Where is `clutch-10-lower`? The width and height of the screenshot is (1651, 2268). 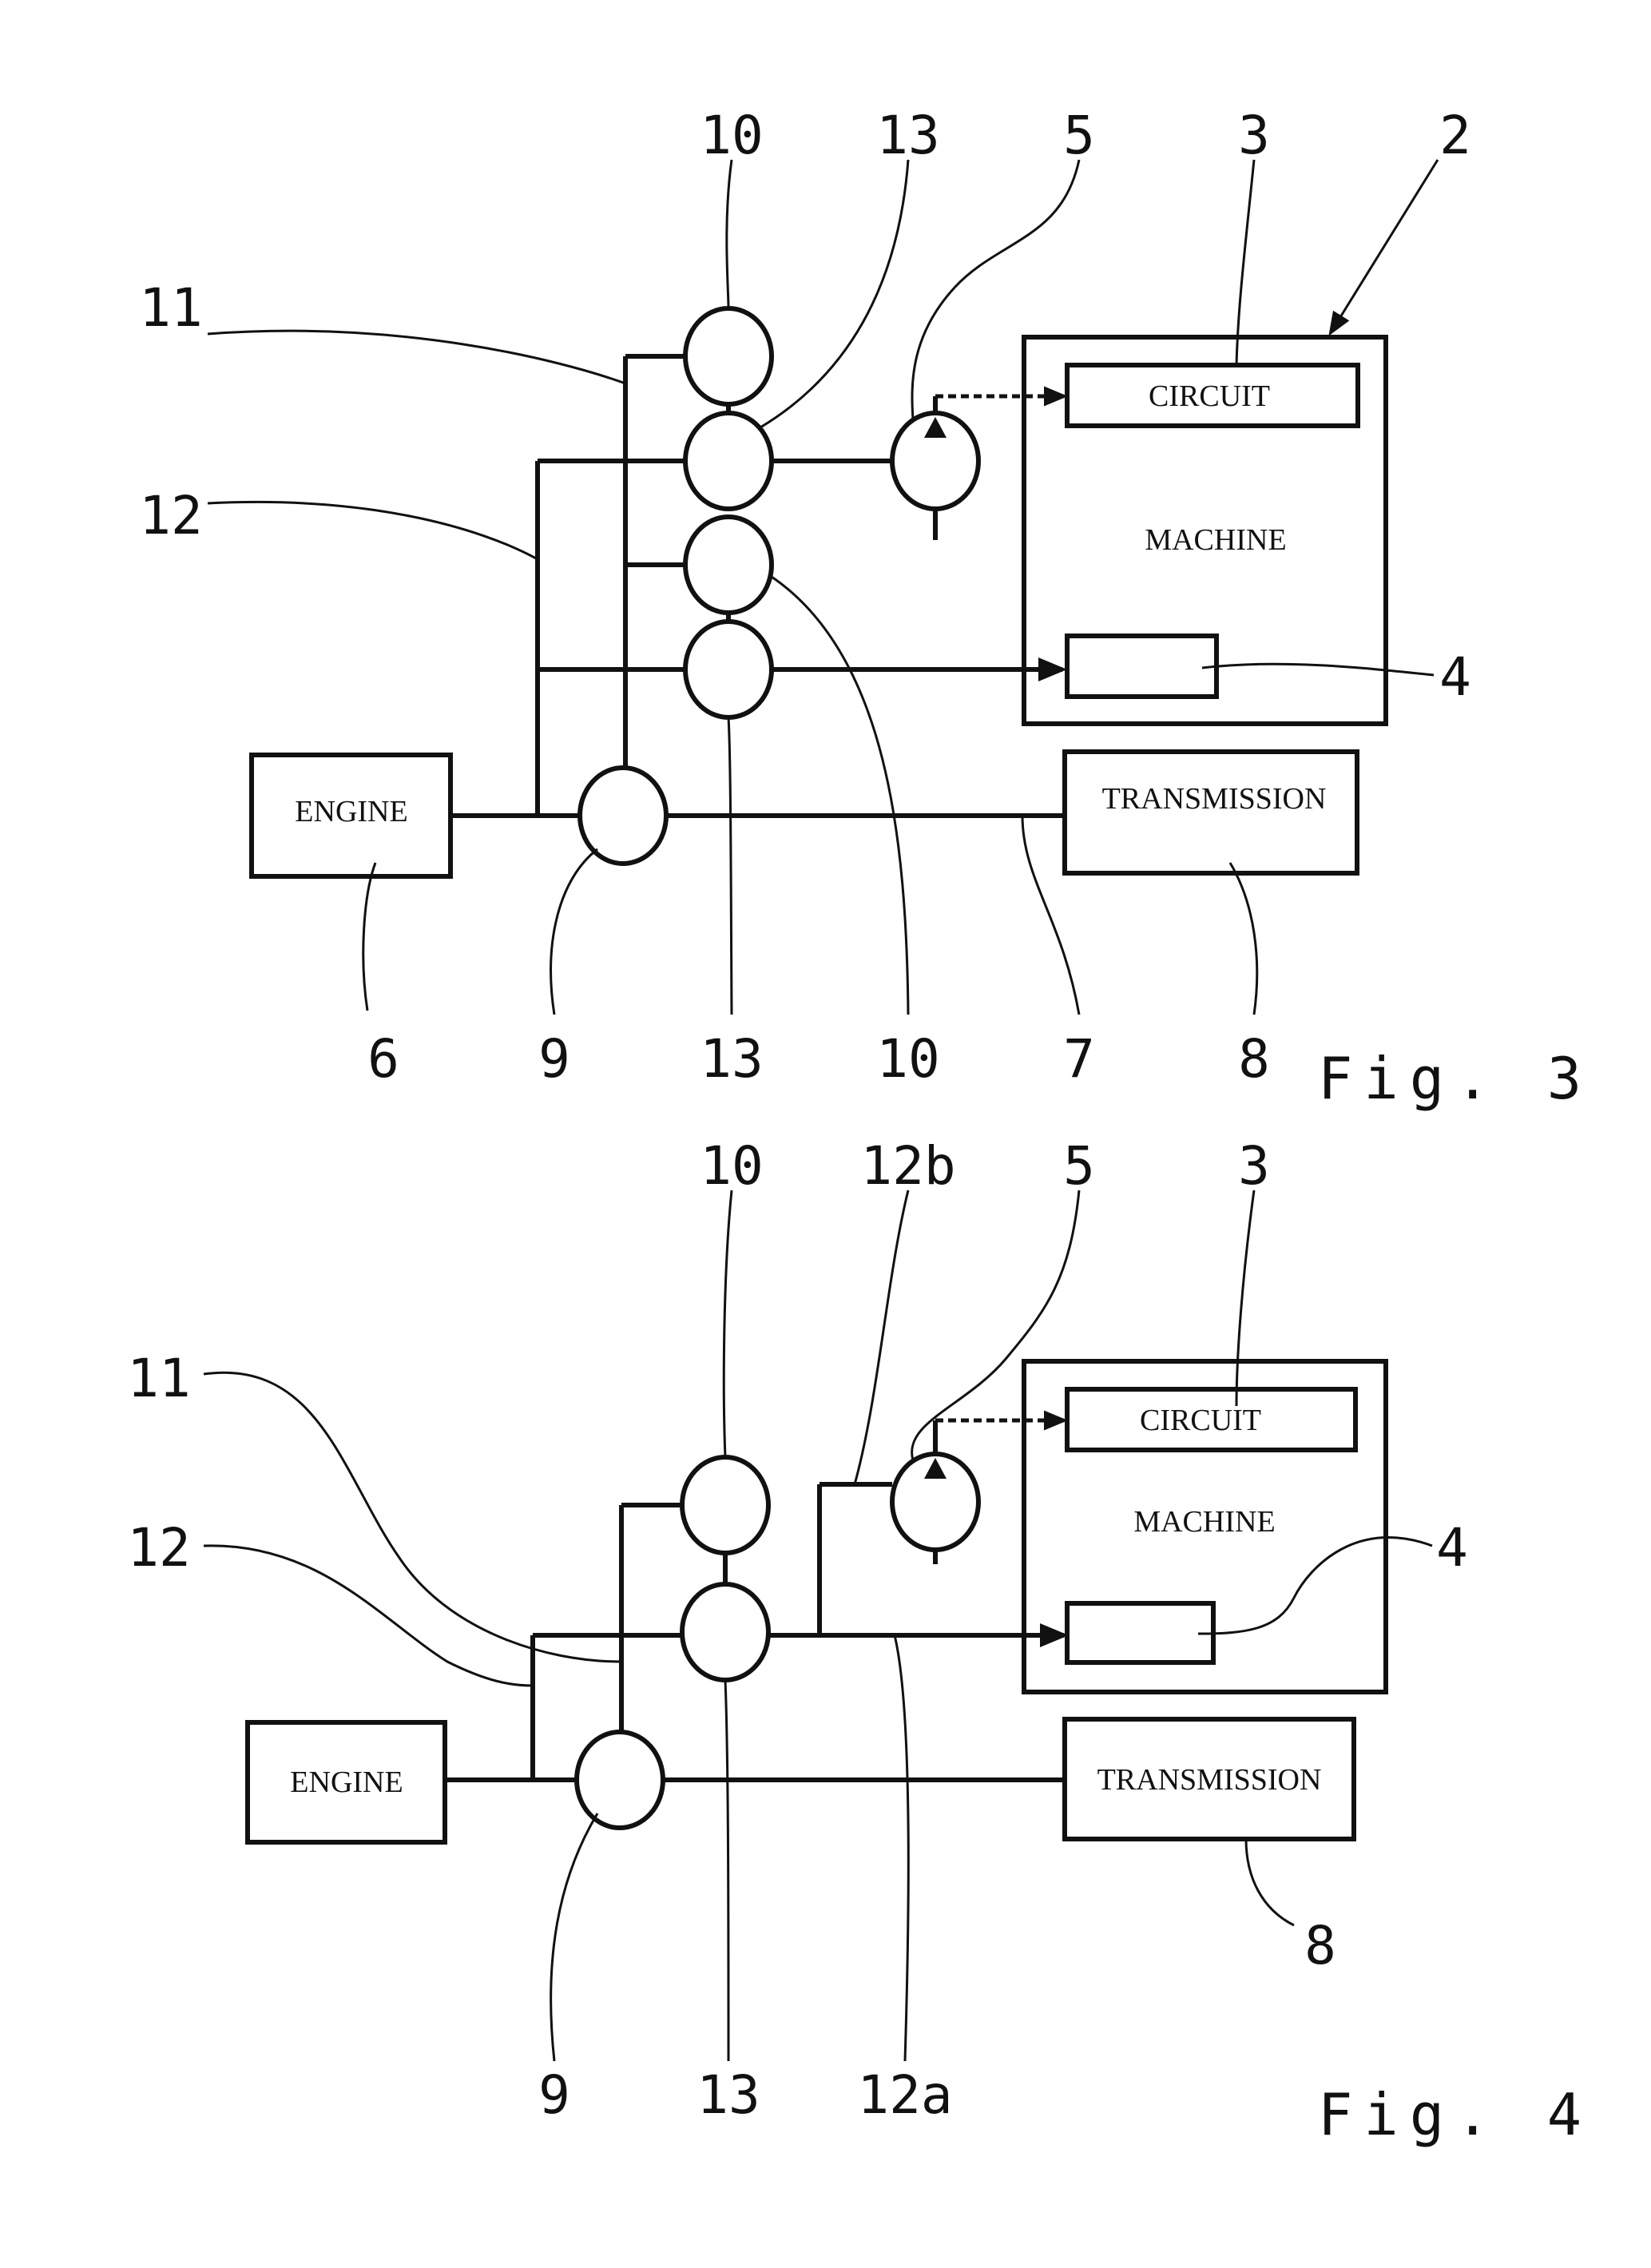 clutch-10-lower is located at coordinates (728, 564).